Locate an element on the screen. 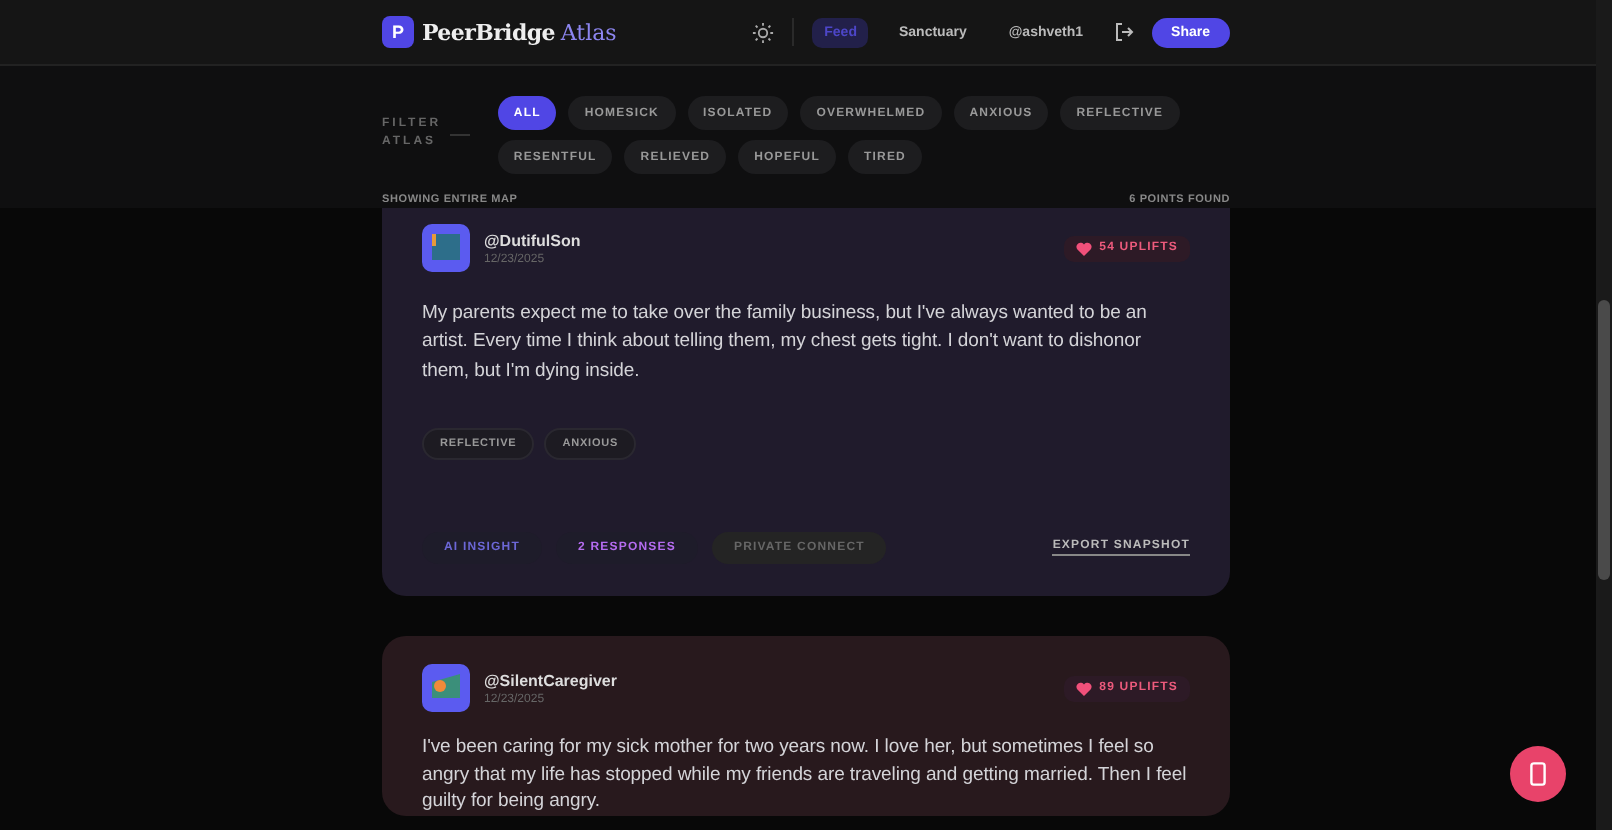 This screenshot has width=1612, height=830. floating-button is located at coordinates (1538, 774).